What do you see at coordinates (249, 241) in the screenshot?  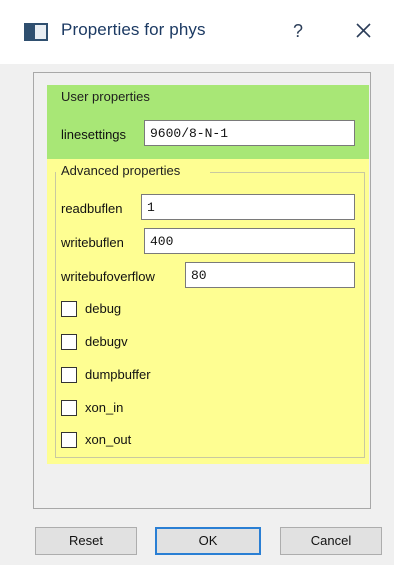 I see `writebuflen-input` at bounding box center [249, 241].